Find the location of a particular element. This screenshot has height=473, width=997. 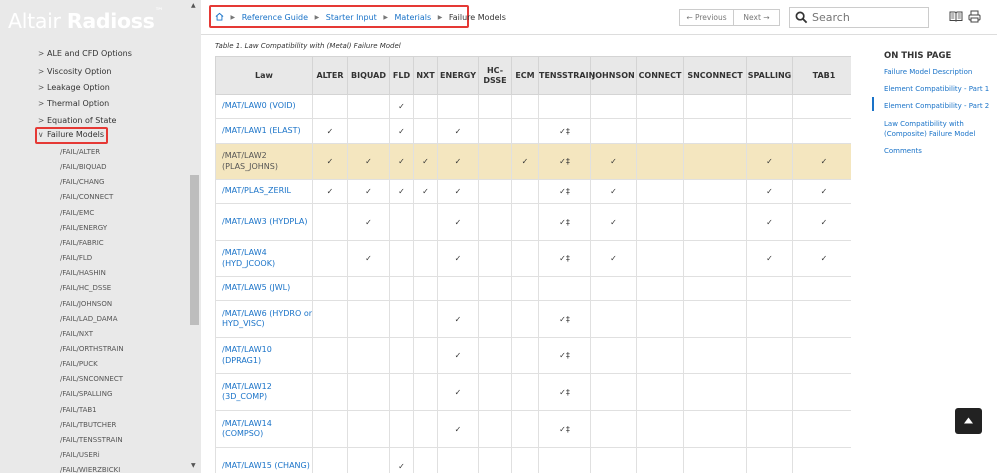

sidebar-subitem: /FAIL/HC_DSSE is located at coordinates (85, 288).